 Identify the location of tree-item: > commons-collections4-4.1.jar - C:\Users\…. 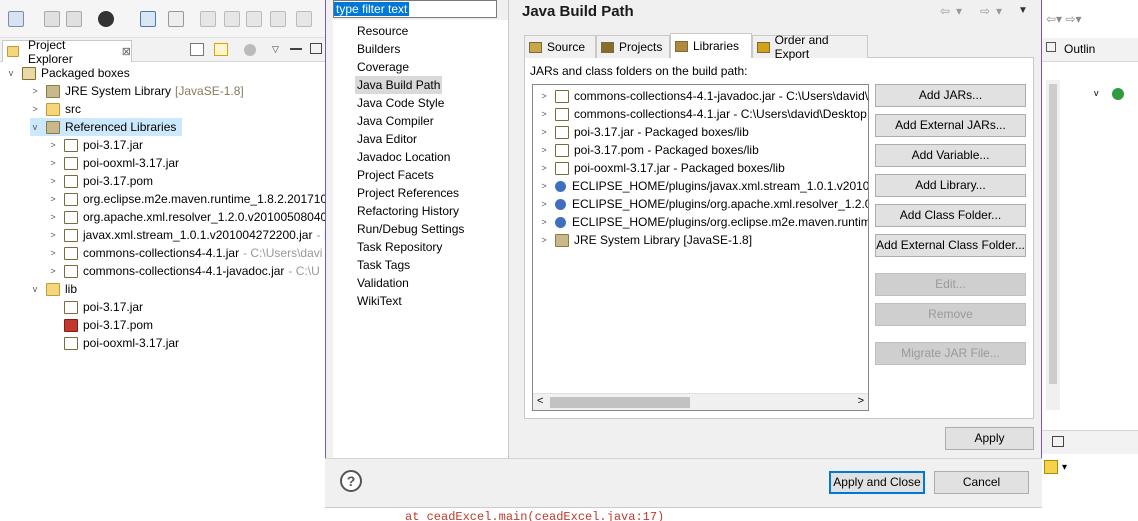
(185, 253).